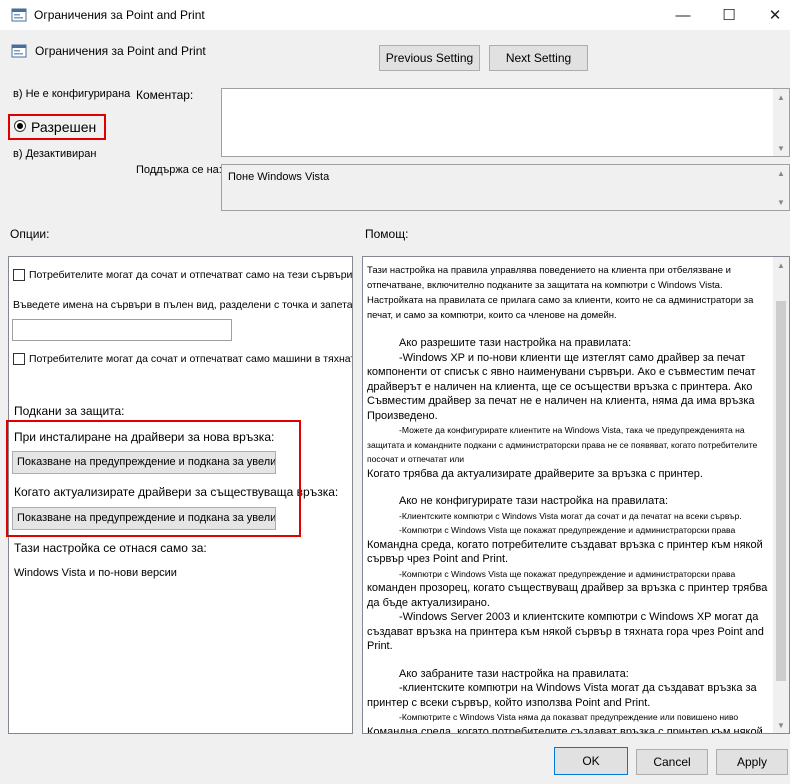  Describe the element at coordinates (64, 127) in the screenshot. I see `enabled-label: Разрешен` at that location.